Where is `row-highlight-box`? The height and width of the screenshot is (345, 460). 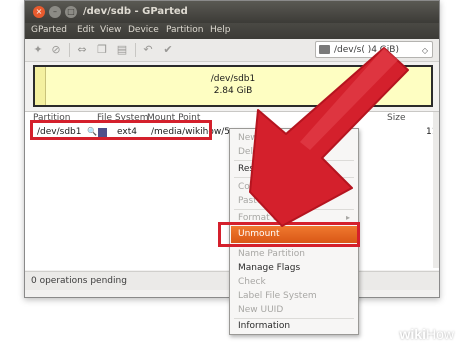 row-highlight-box is located at coordinates (121, 130).